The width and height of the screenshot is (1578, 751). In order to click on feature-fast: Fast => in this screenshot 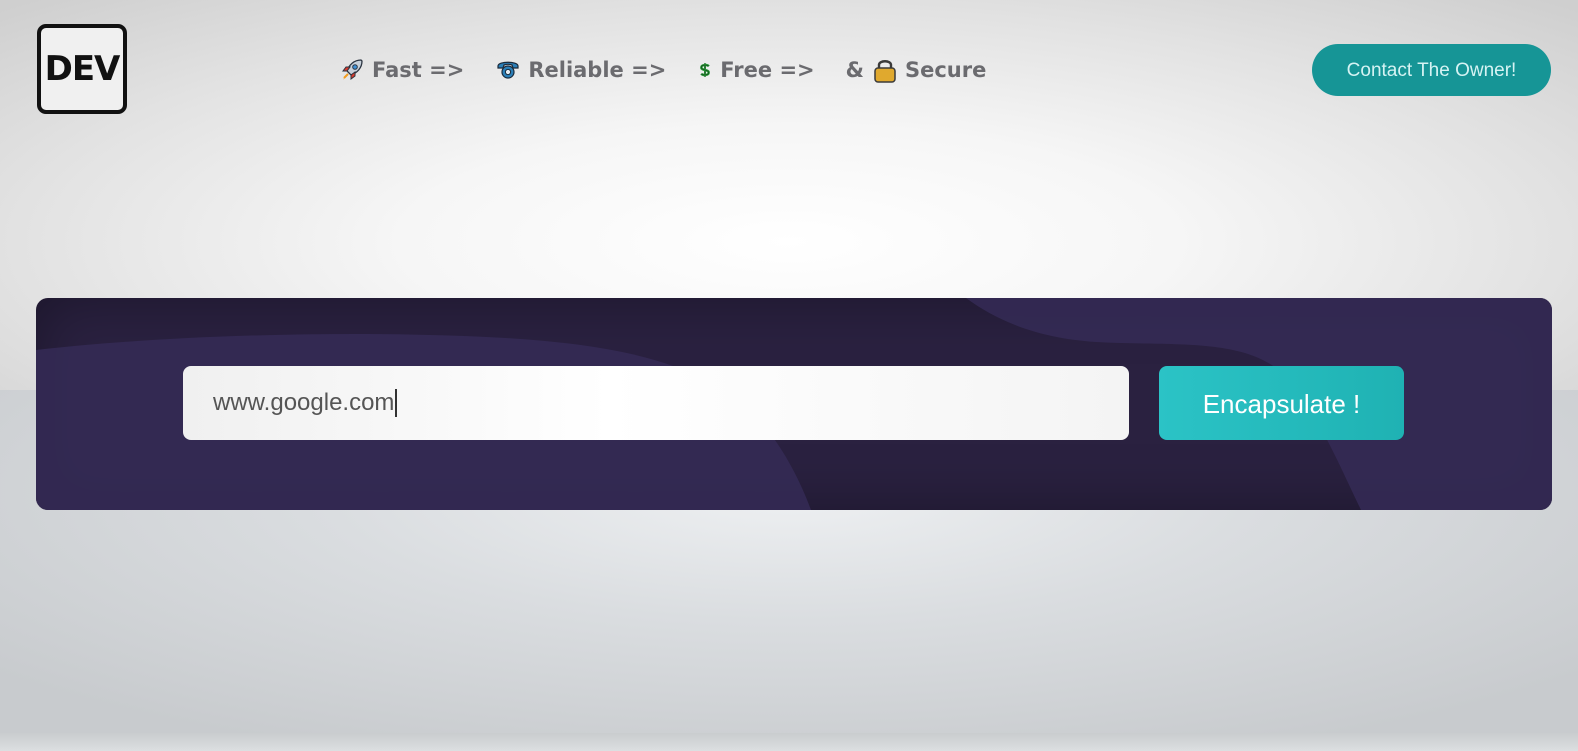, I will do `click(401, 70)`.